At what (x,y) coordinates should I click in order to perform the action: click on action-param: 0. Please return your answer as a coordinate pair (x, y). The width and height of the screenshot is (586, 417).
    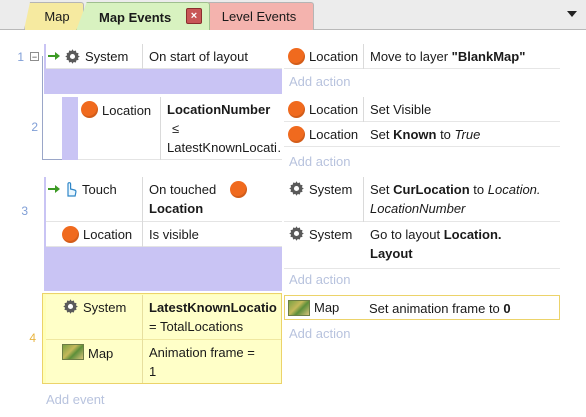
    Looking at the image, I should click on (507, 308).